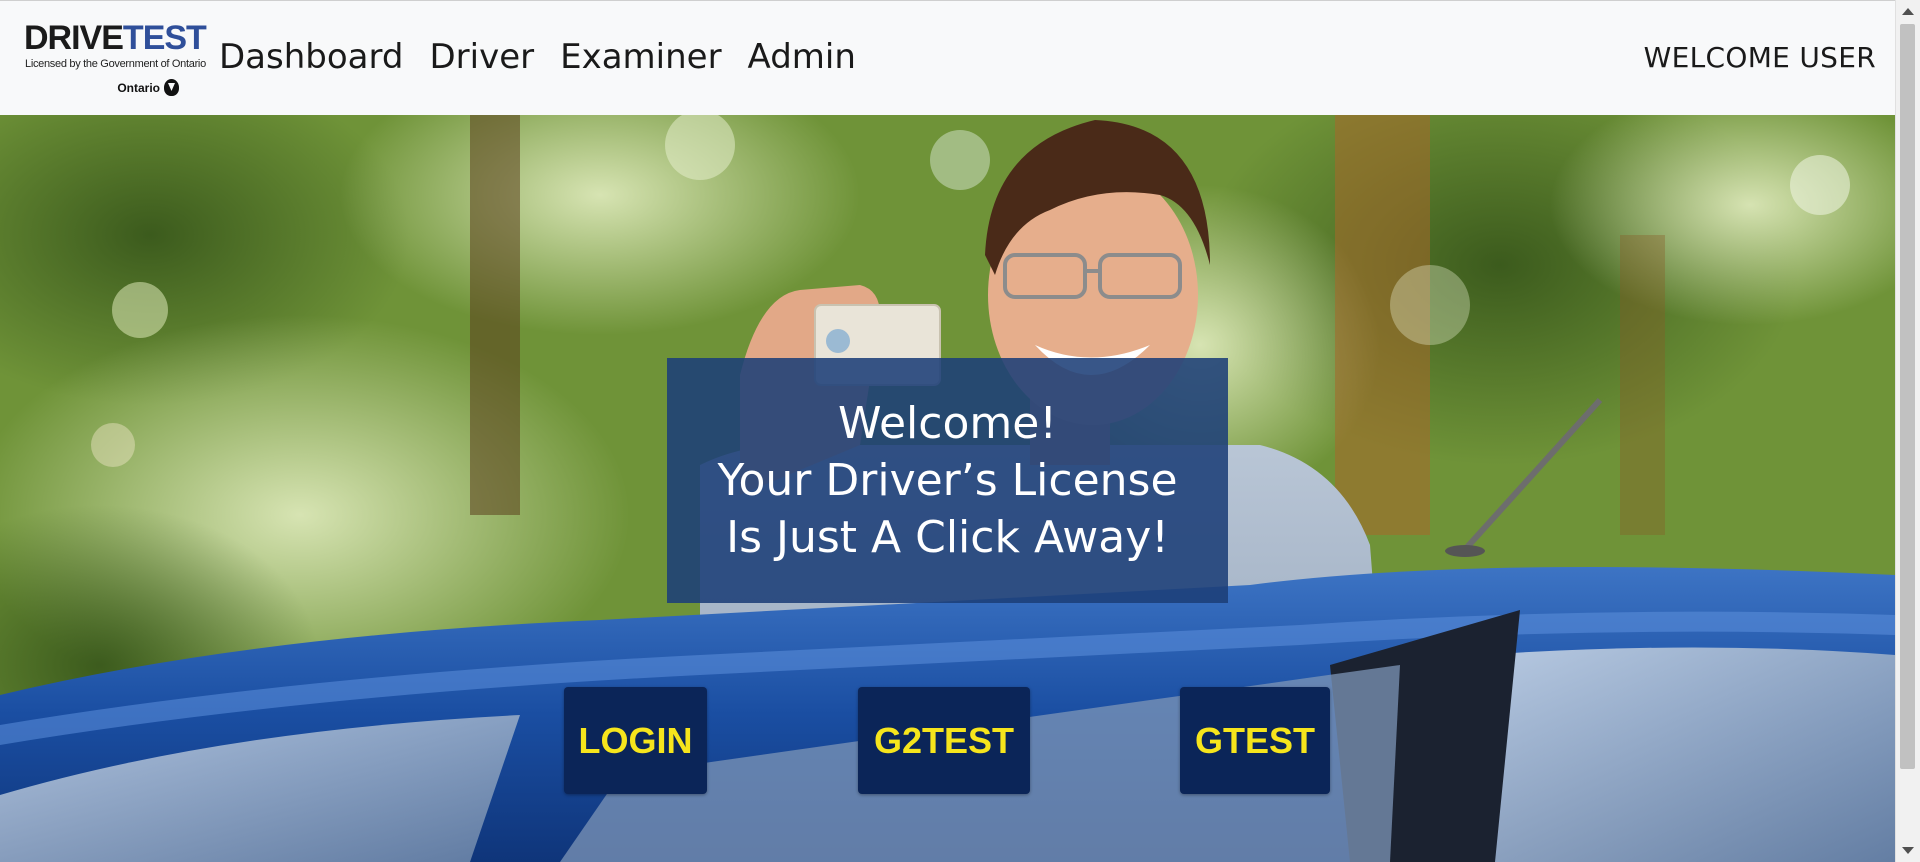  What do you see at coordinates (802, 57) in the screenshot?
I see `nav-link-admin: Admin` at bounding box center [802, 57].